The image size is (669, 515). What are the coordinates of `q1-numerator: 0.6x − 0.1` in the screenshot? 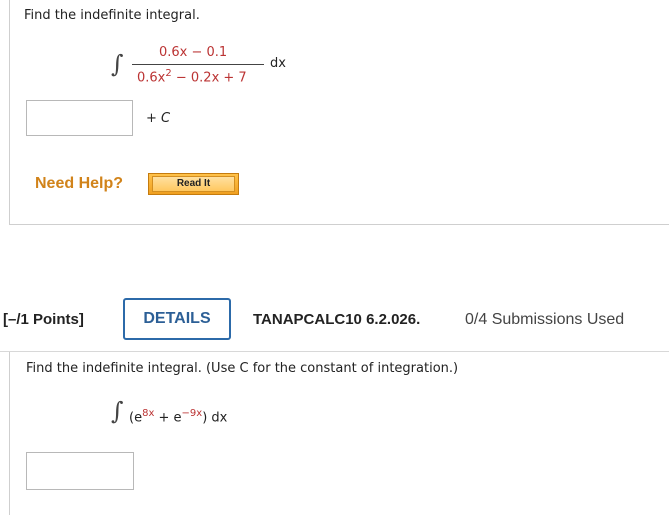 It's located at (193, 52).